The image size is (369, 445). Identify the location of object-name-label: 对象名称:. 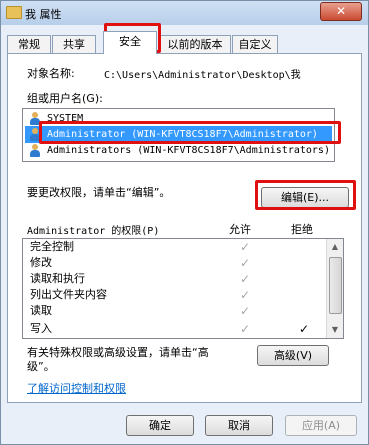
(51, 73).